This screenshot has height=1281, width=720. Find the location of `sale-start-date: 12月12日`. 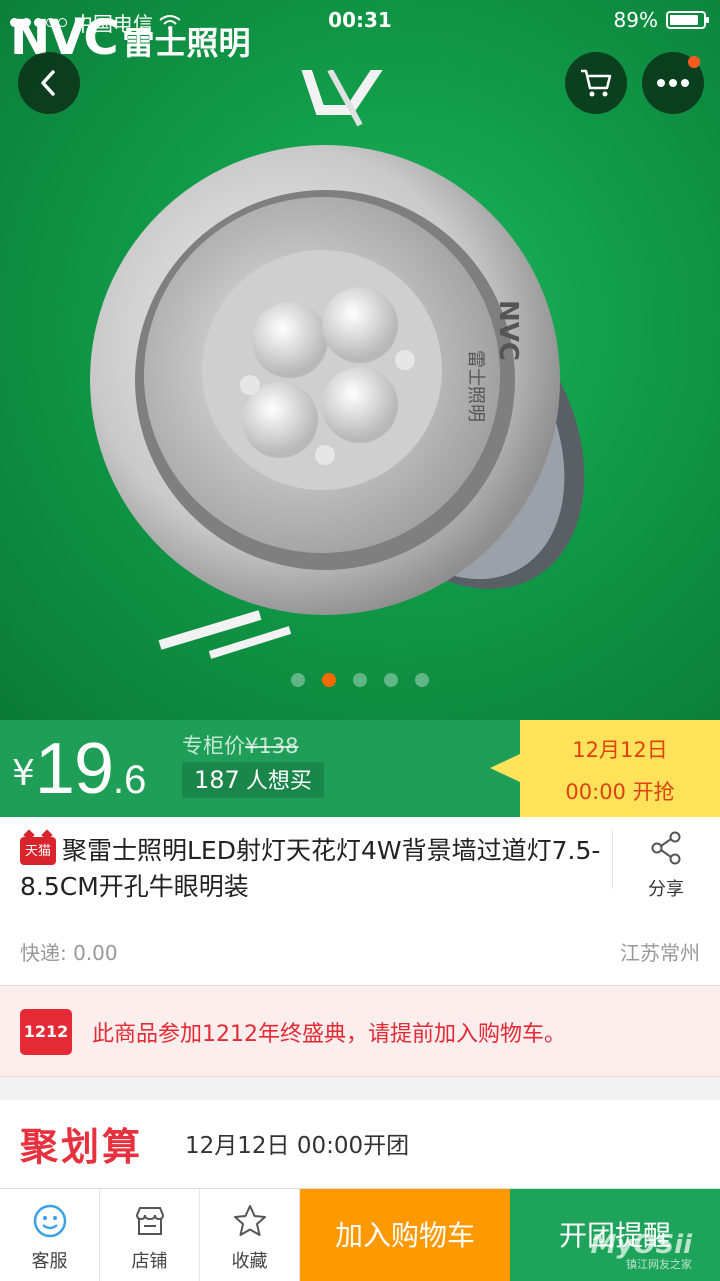

sale-start-date: 12月12日 is located at coordinates (620, 750).